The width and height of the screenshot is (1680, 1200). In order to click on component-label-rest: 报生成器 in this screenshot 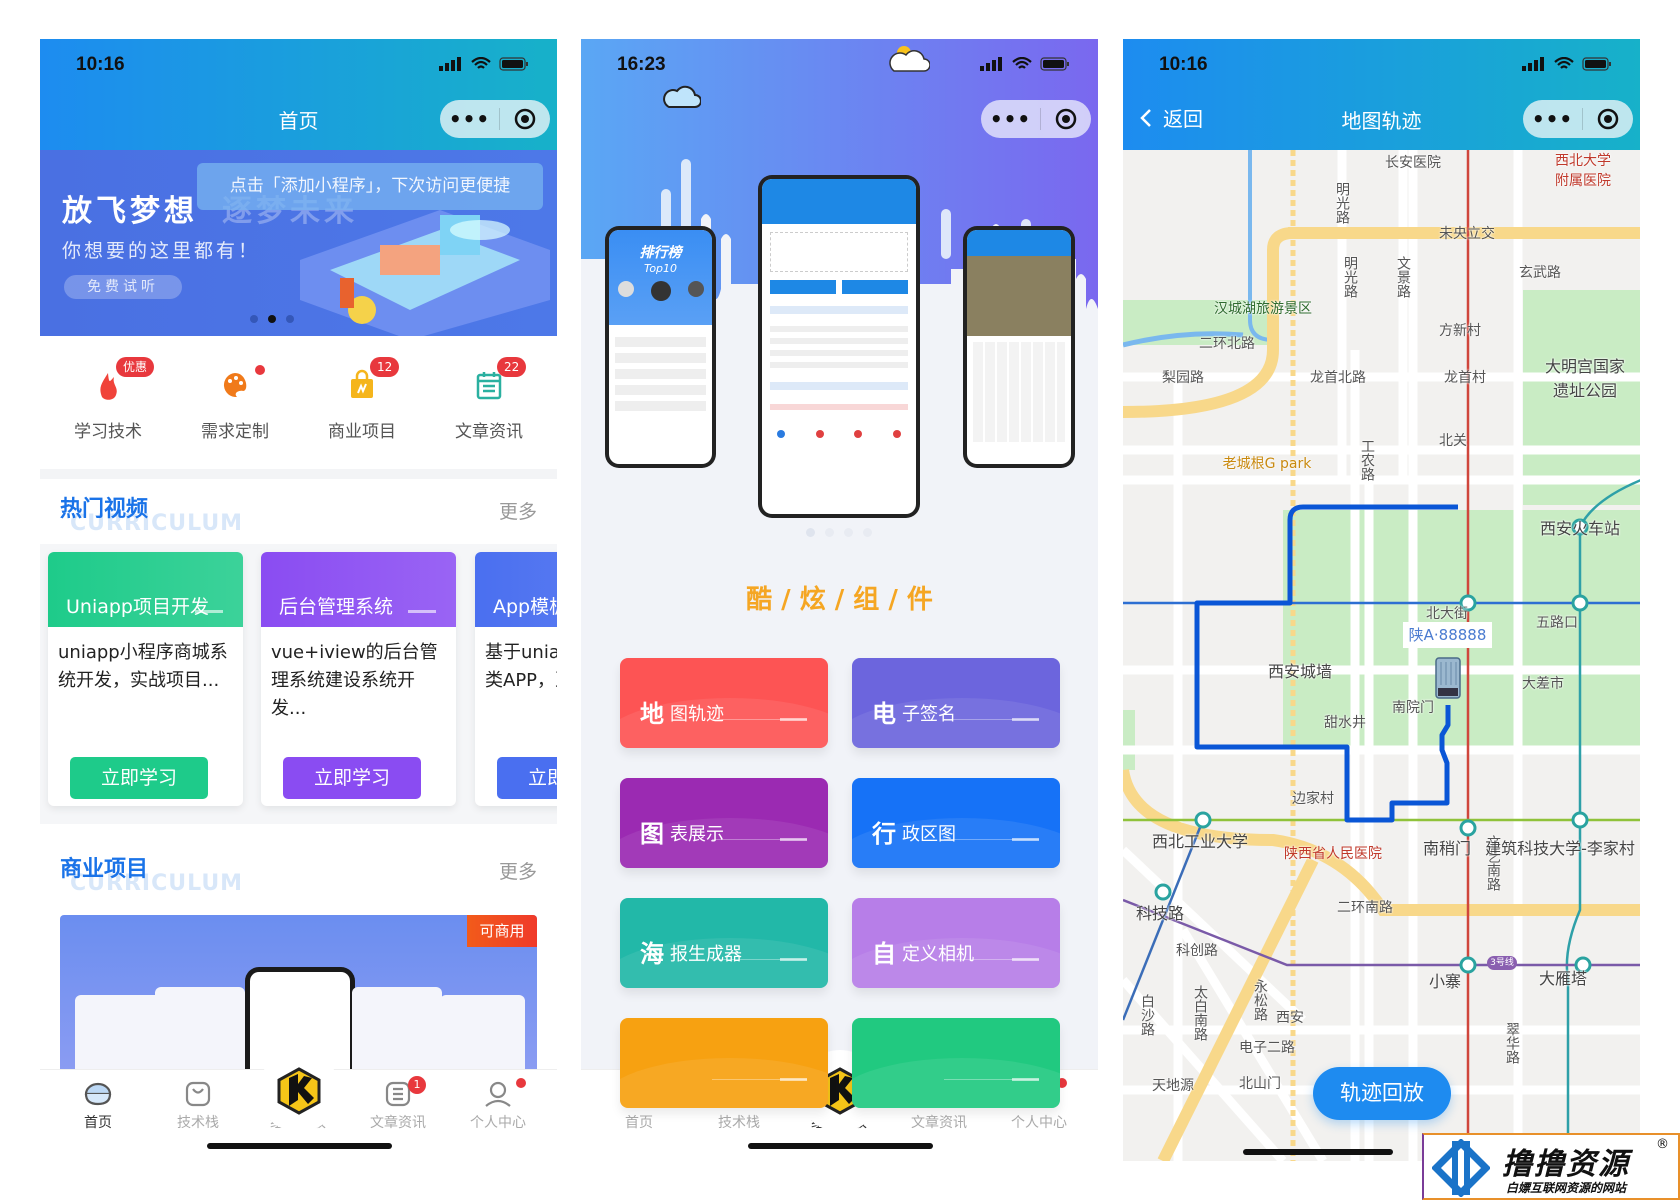, I will do `click(706, 954)`.